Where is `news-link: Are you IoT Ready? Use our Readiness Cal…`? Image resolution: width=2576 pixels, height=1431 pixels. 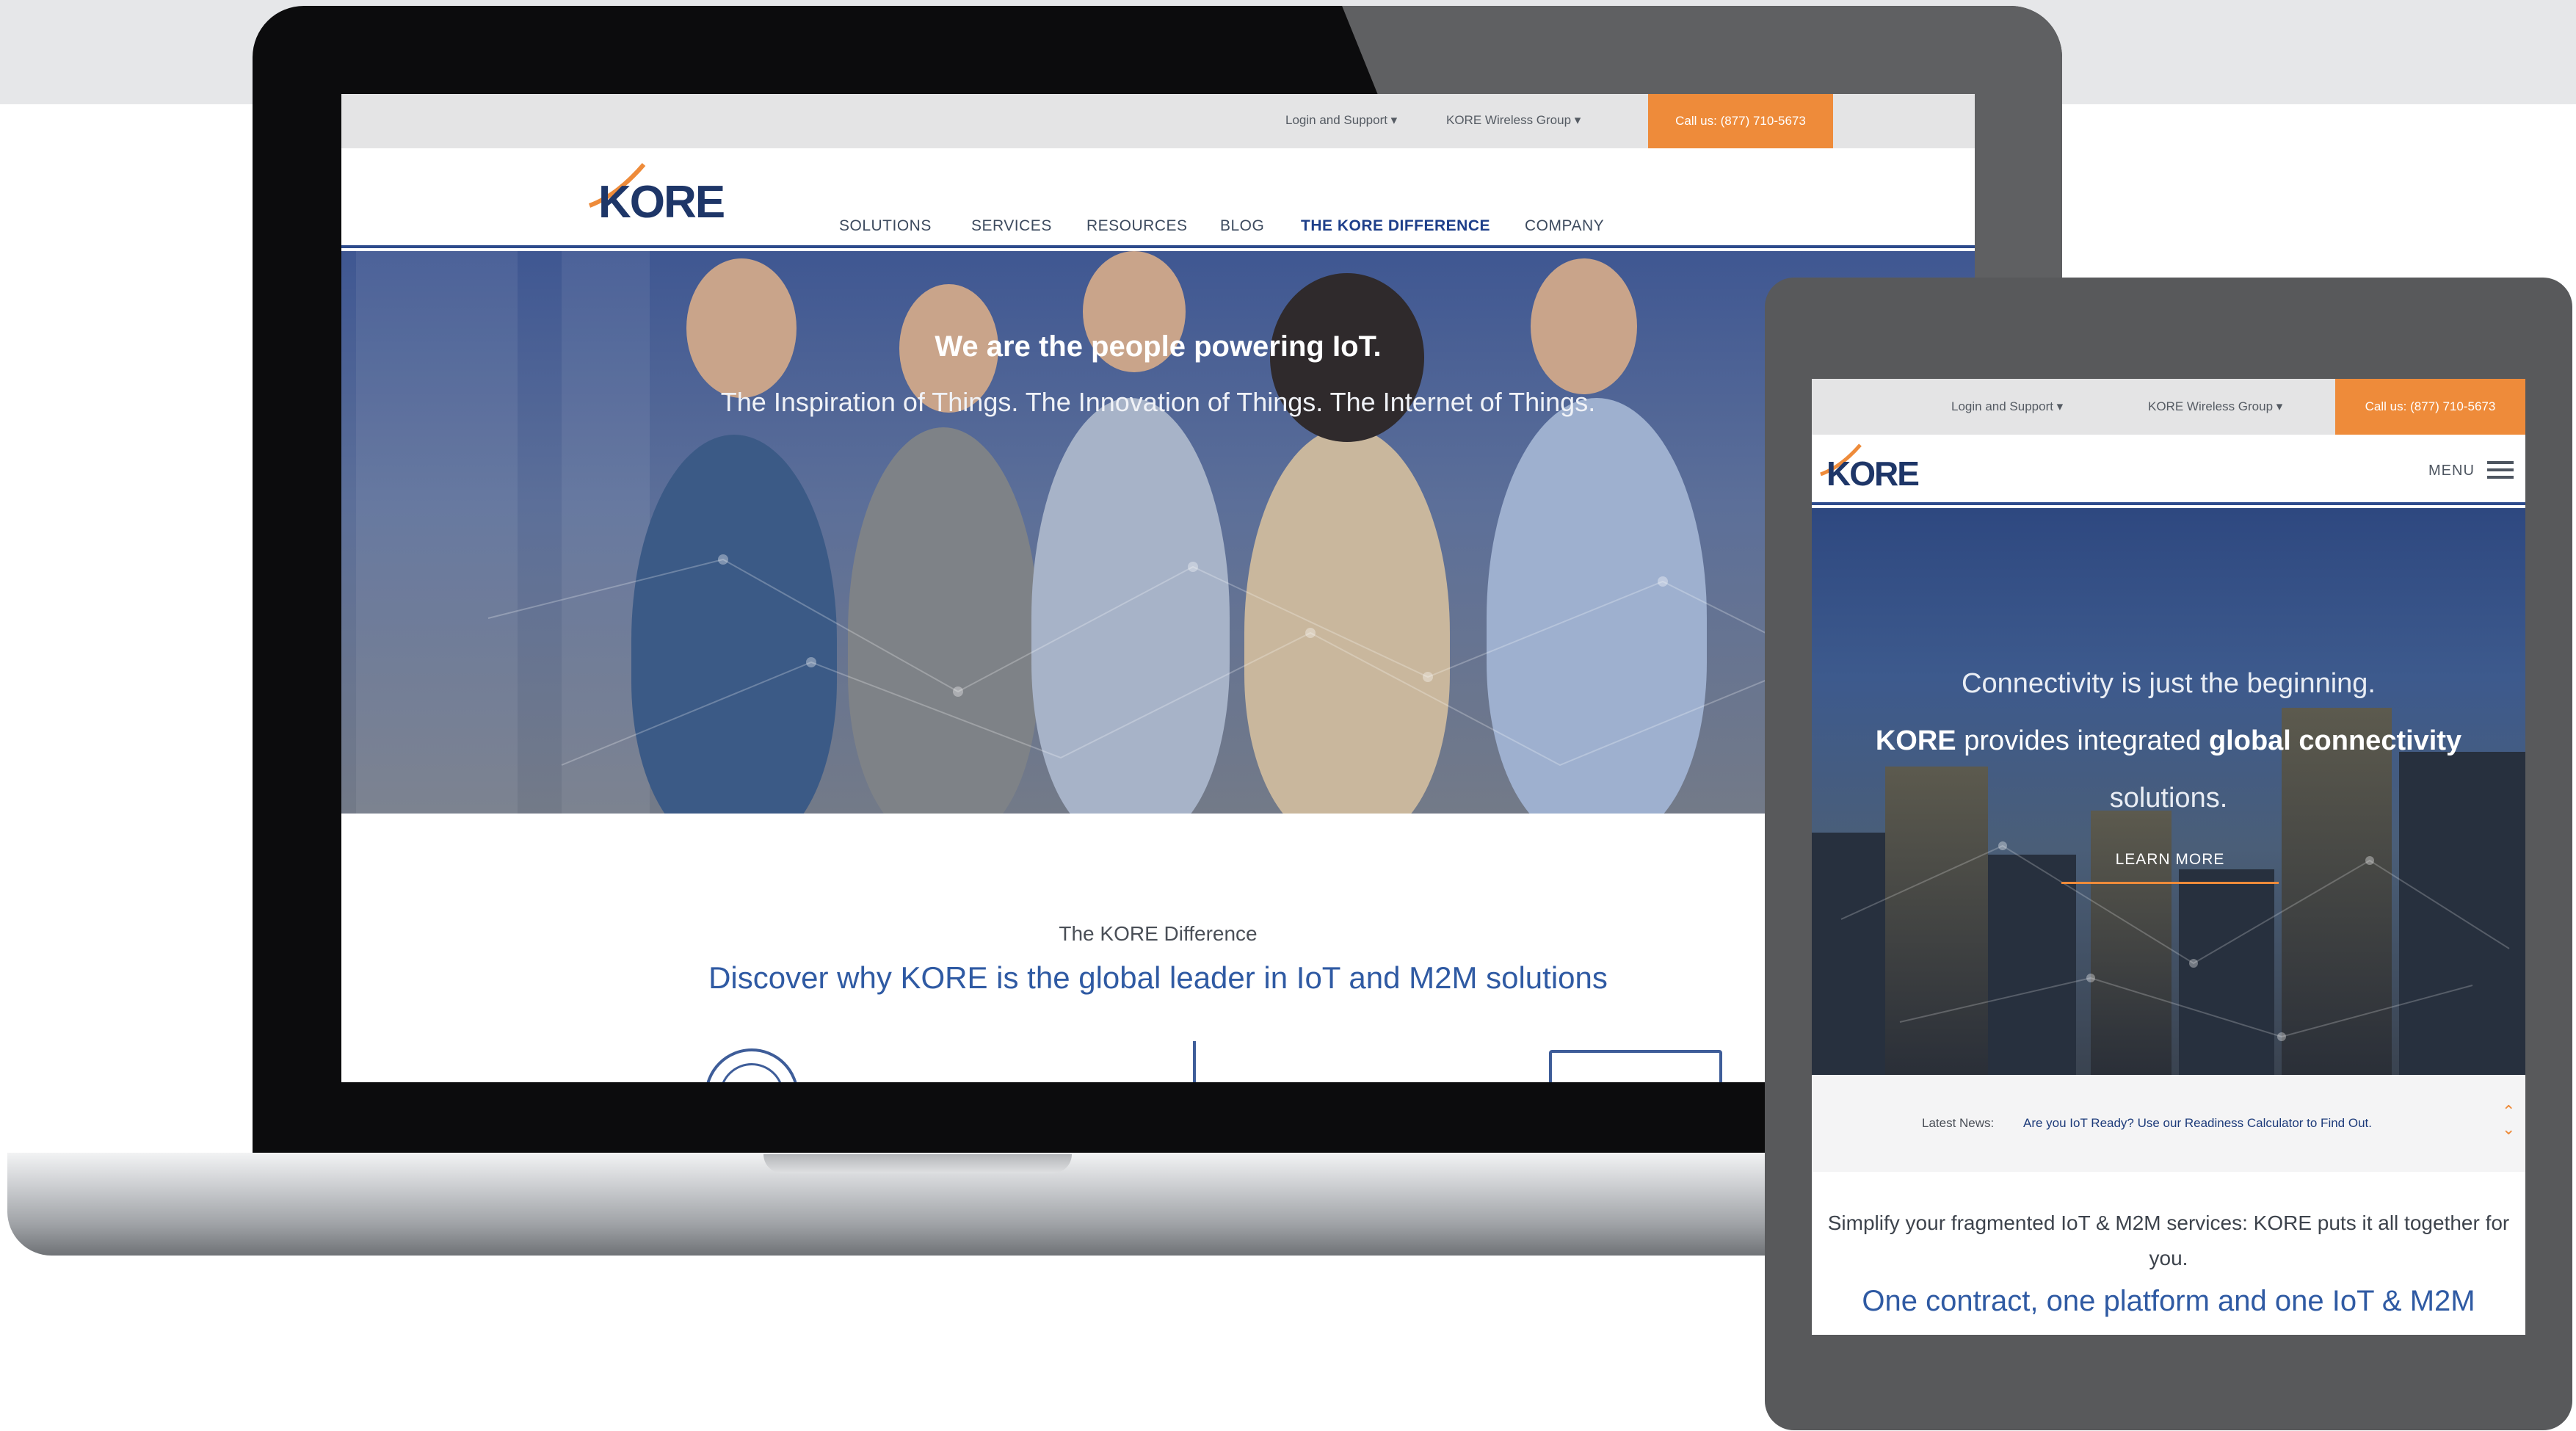 news-link: Are you IoT Ready? Use our Readiness Cal… is located at coordinates (2198, 1123).